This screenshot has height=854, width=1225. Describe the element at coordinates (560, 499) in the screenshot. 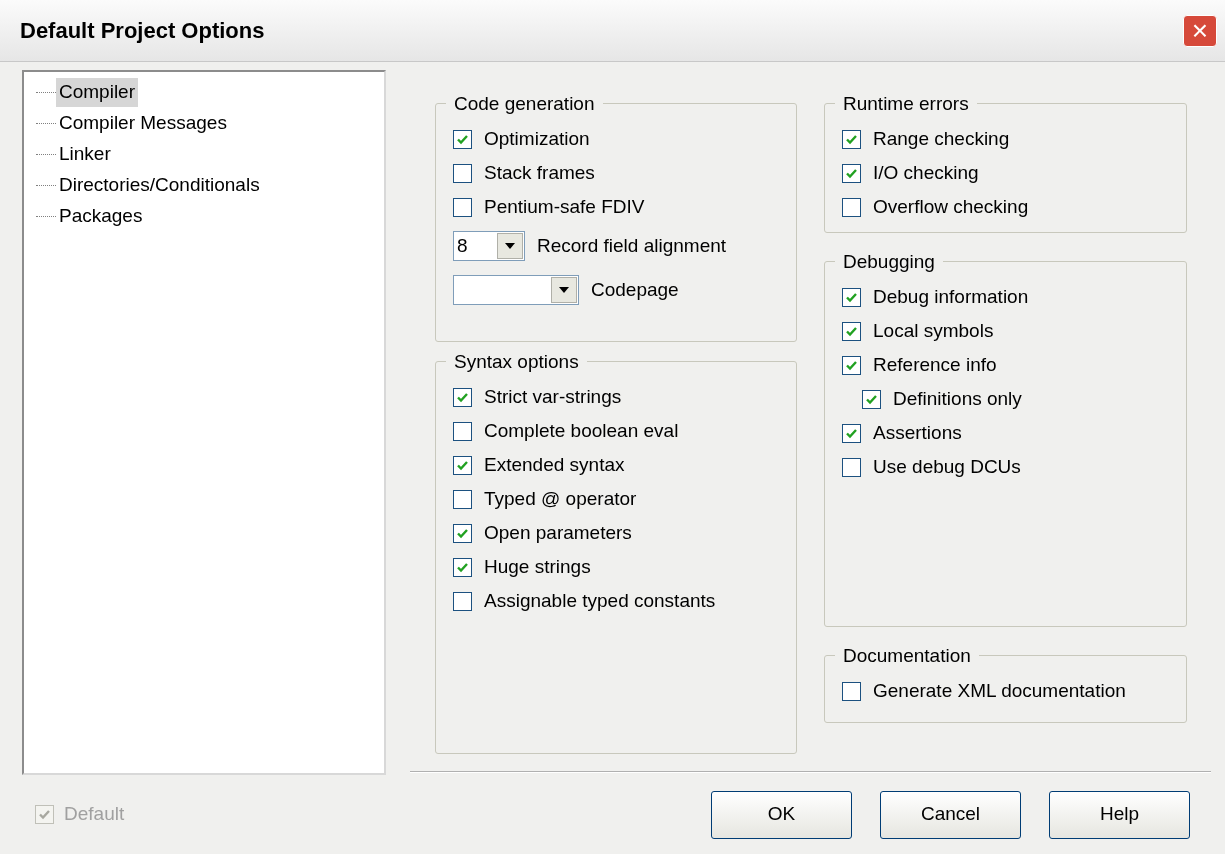

I see `checkbox-label: Typed @ operator` at that location.